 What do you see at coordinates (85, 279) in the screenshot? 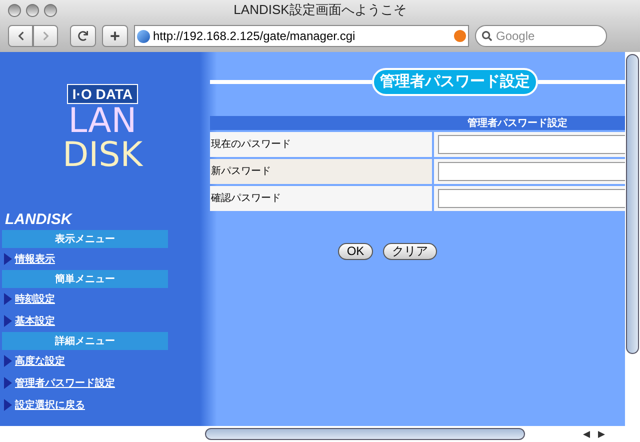
I see `menu-header: 簡単メニュー` at bounding box center [85, 279].